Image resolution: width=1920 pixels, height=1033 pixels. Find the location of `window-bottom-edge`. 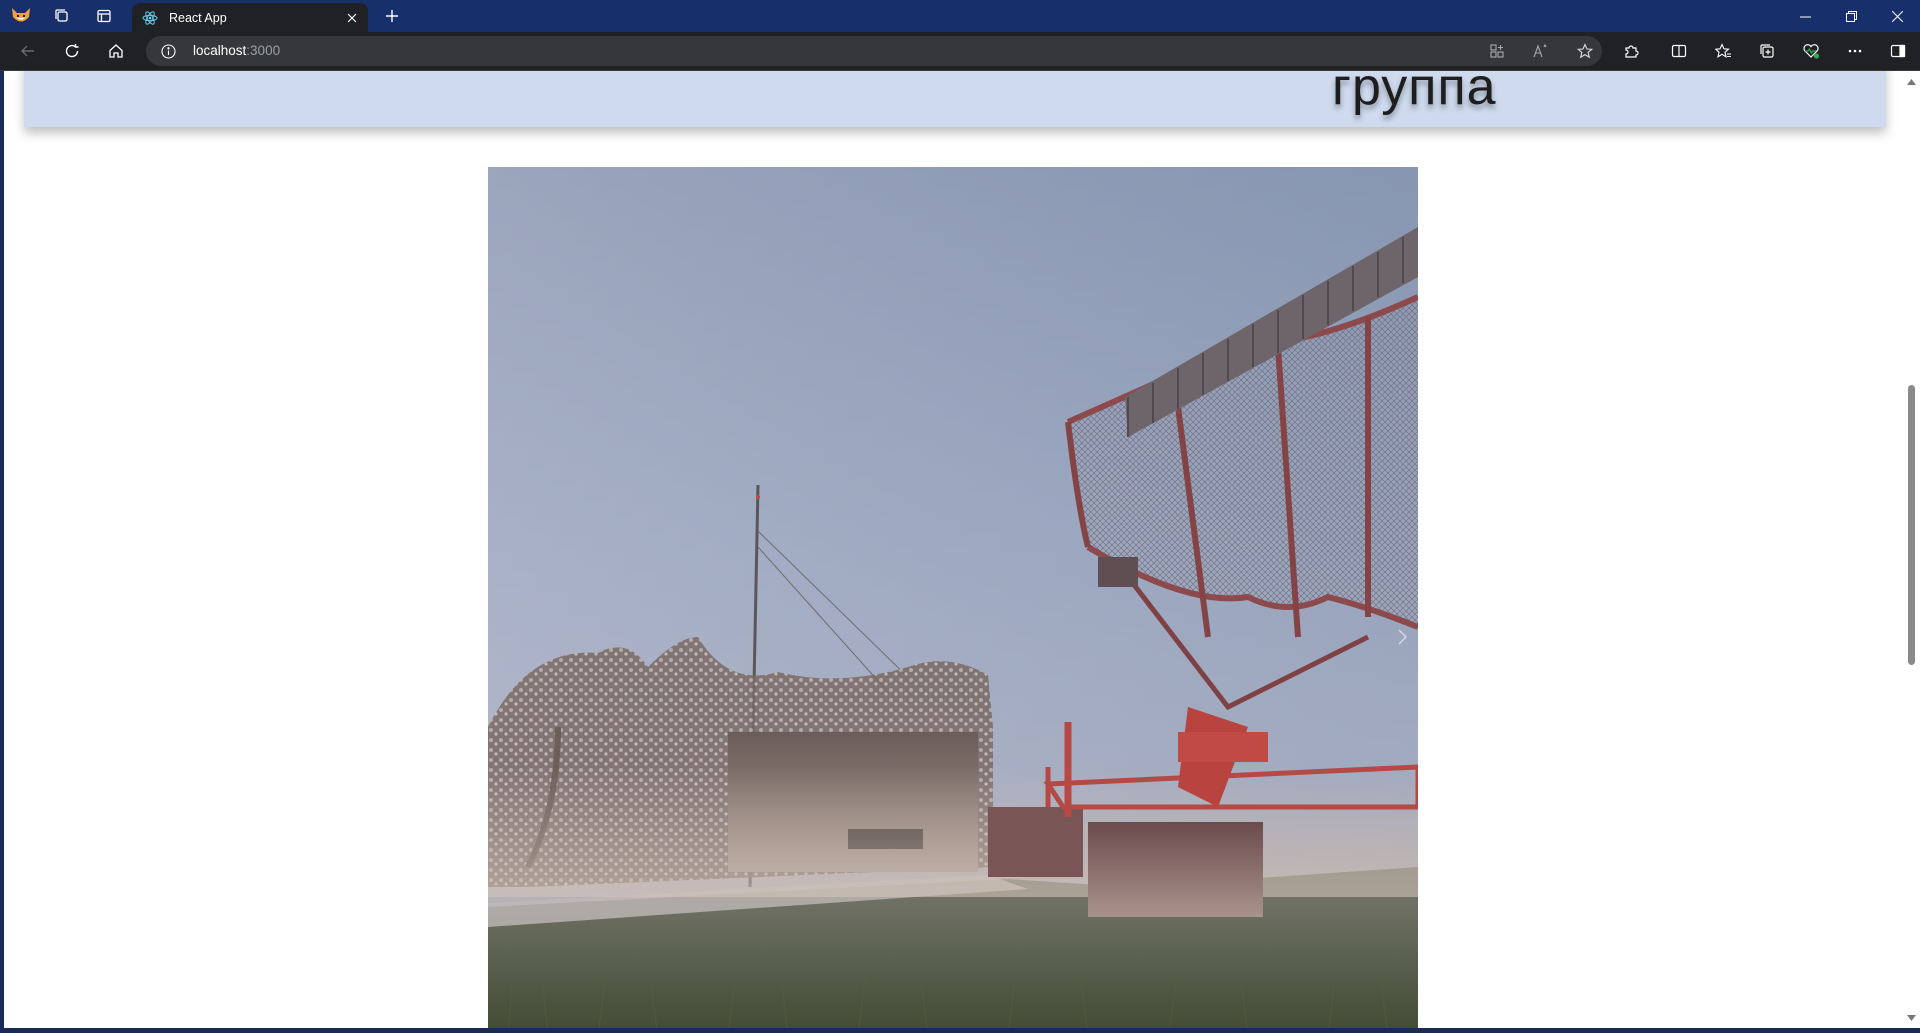

window-bottom-edge is located at coordinates (960, 1030).